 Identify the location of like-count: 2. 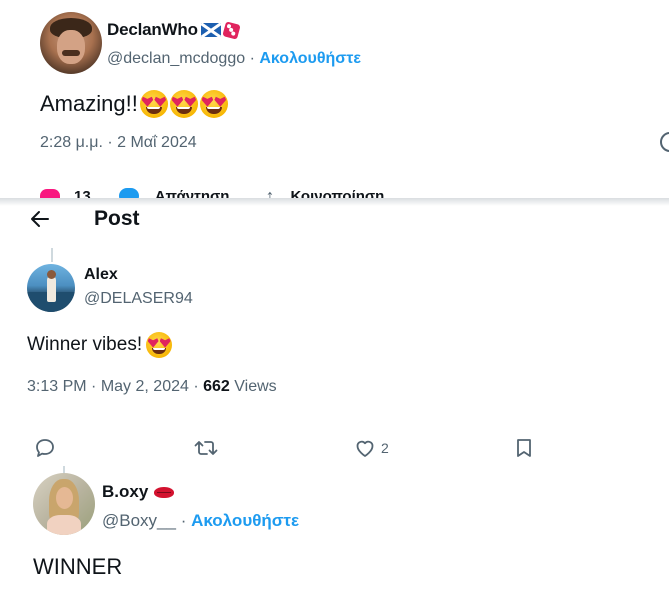
(385, 448).